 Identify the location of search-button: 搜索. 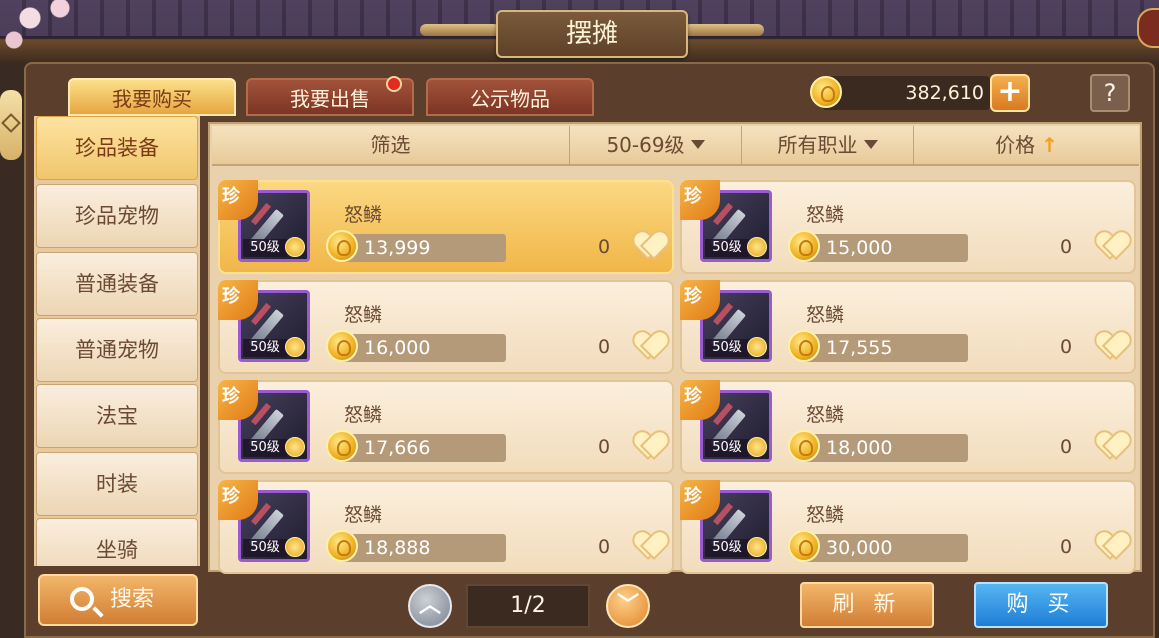
(118, 600).